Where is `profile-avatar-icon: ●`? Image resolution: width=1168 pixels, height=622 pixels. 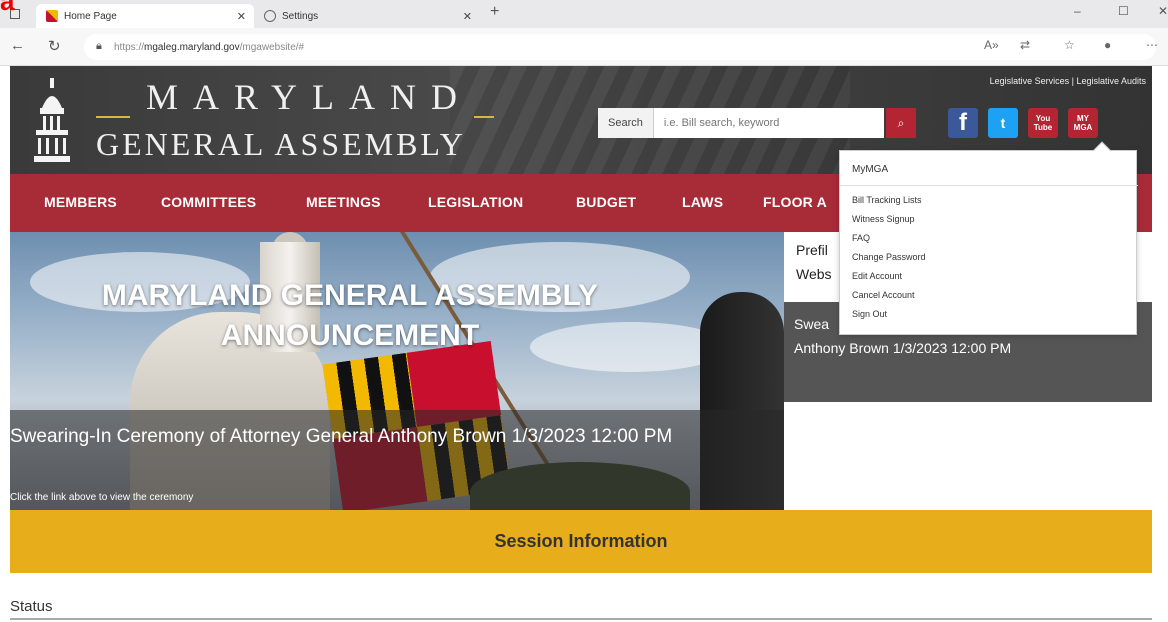
profile-avatar-icon: ● is located at coordinates (1107, 45).